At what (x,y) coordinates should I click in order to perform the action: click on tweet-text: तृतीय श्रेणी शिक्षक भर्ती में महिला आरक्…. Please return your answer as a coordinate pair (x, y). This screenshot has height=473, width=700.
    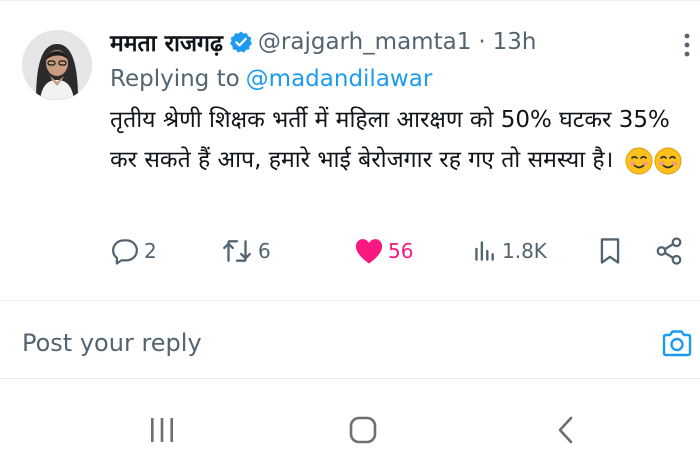
    Looking at the image, I should click on (390, 140).